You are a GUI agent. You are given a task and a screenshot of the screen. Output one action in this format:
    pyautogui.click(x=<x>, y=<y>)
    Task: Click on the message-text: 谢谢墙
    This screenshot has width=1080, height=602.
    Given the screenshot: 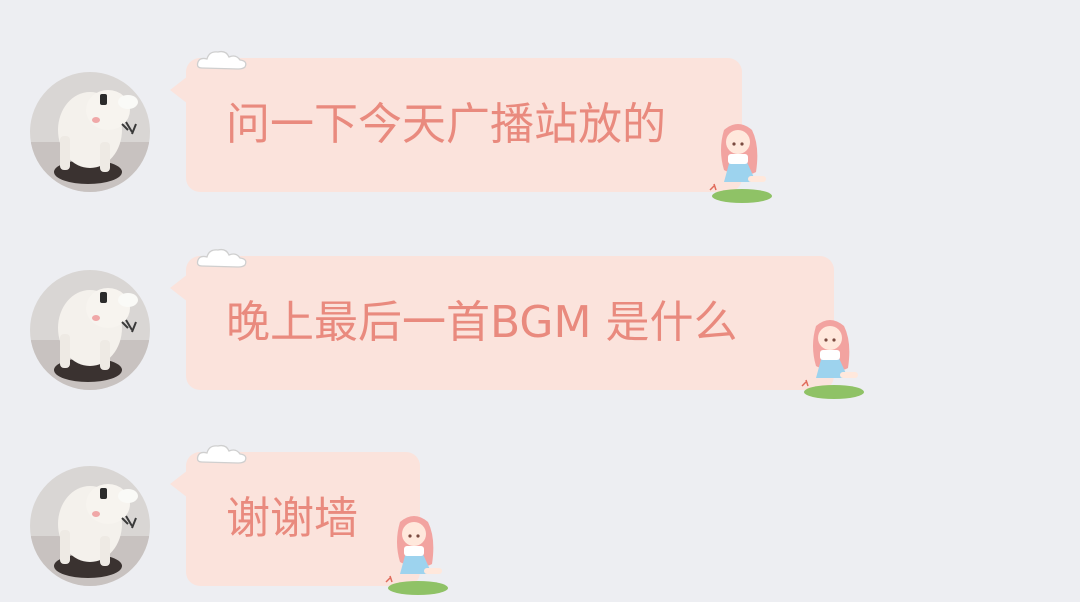 What is the action you would take?
    pyautogui.click(x=292, y=518)
    